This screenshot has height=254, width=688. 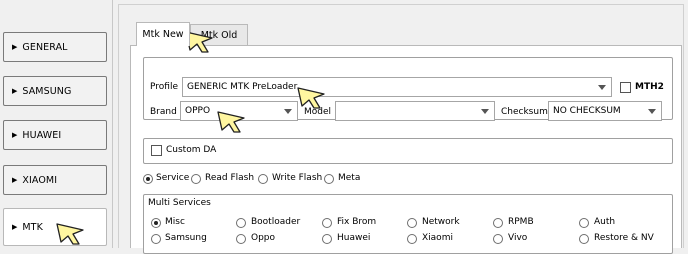 I want to click on sidebar-item-xiaomi: ▶ XIAOMI, so click(x=55, y=180).